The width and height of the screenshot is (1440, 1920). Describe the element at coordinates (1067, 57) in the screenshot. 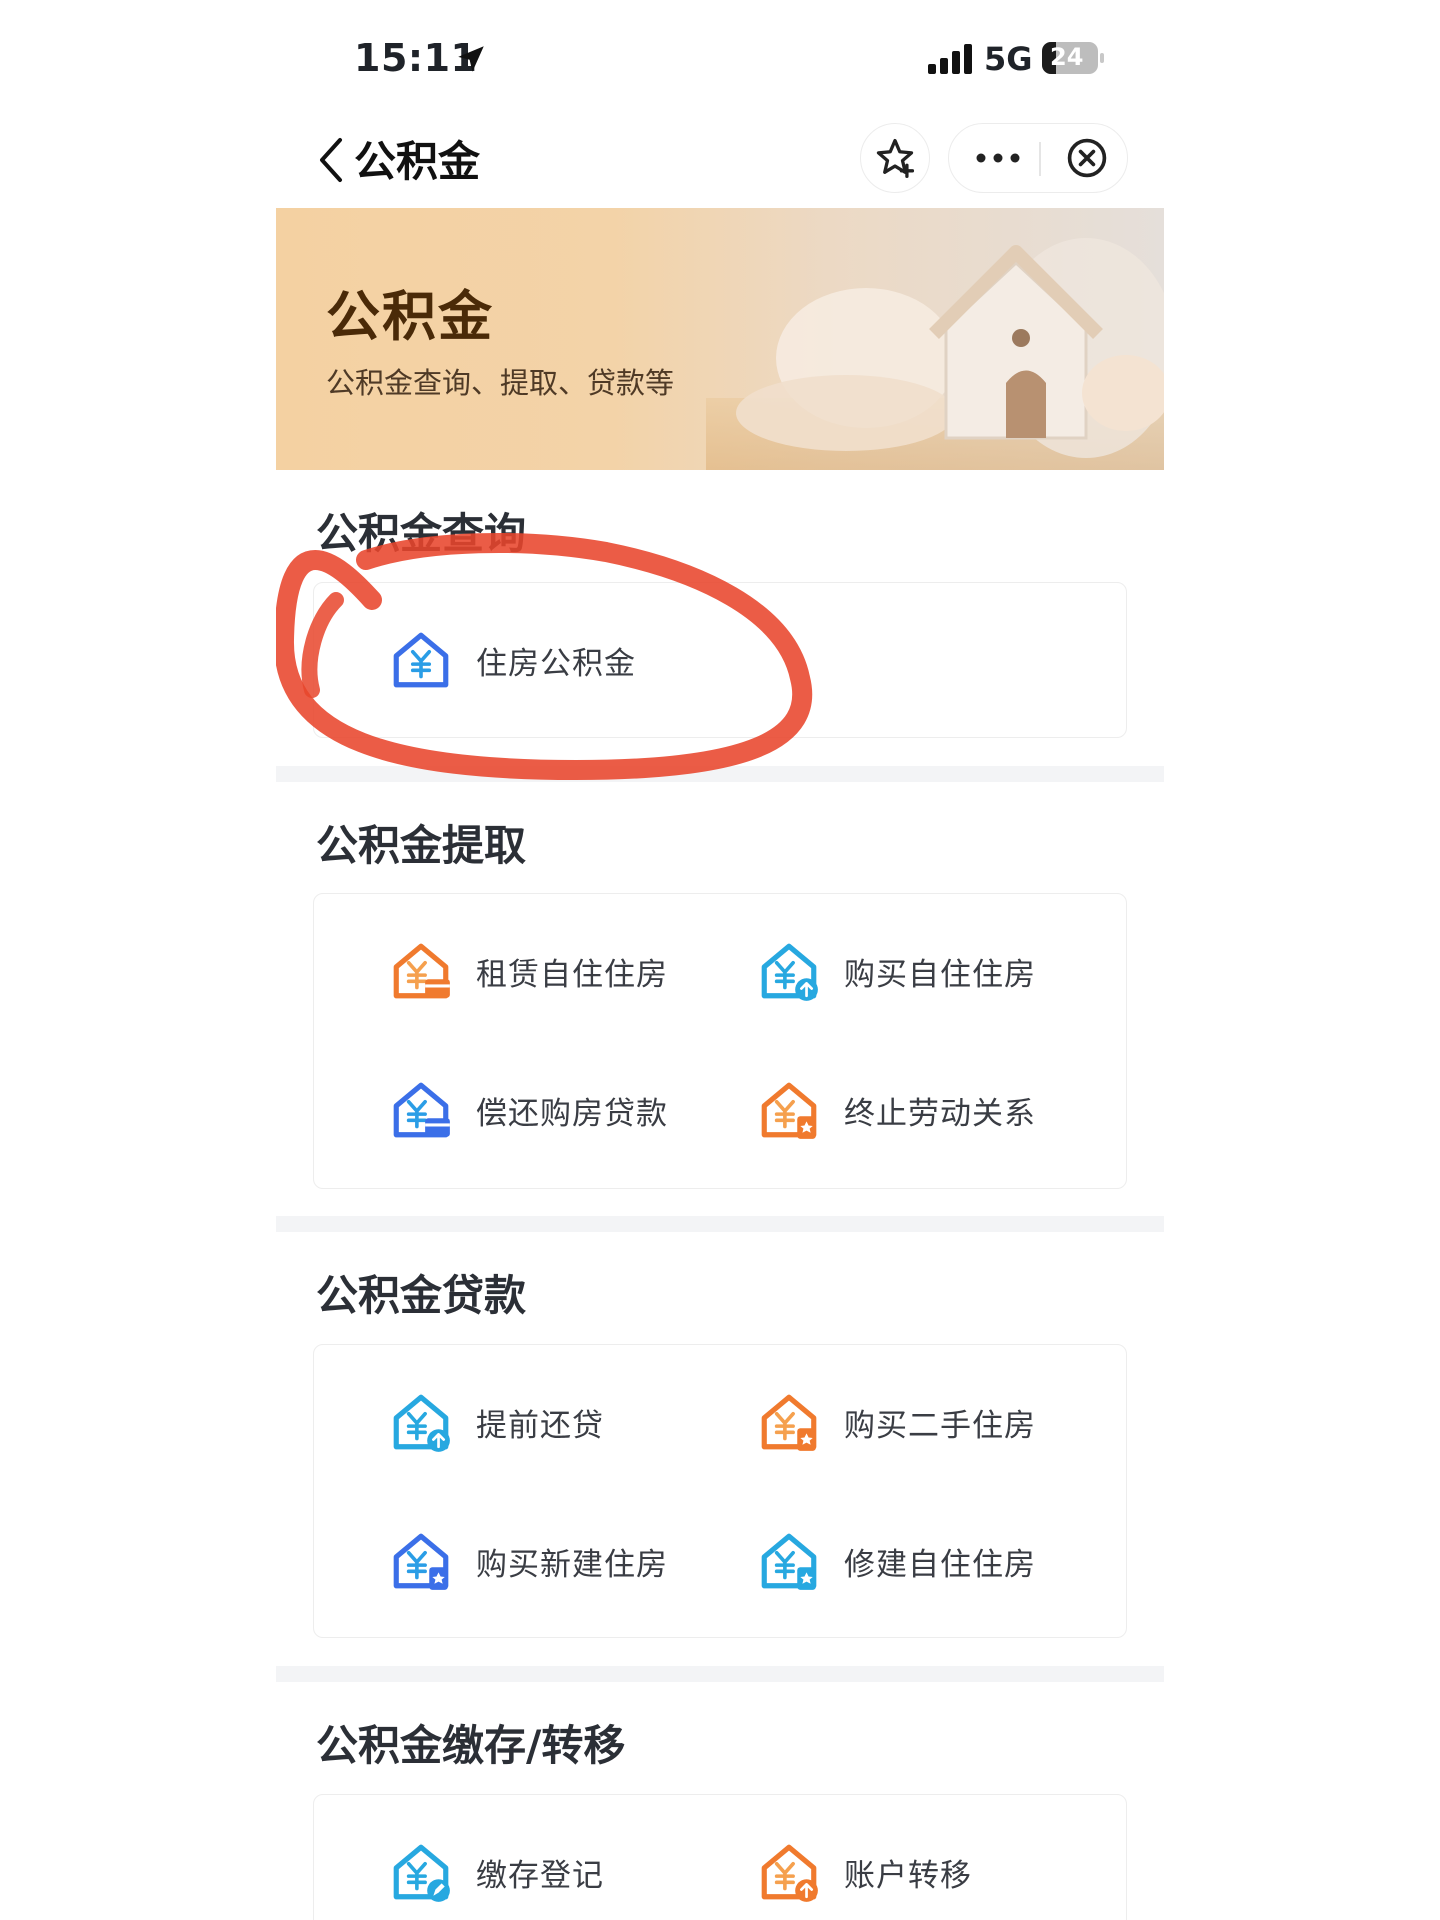

I see `battery-level: 24` at that location.